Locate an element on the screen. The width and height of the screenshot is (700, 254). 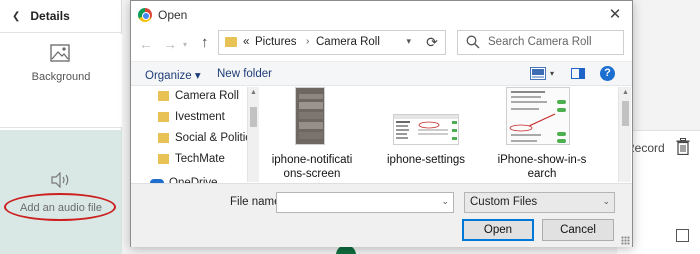
file-name-line: iphone-notificati is located at coordinates (312, 160).